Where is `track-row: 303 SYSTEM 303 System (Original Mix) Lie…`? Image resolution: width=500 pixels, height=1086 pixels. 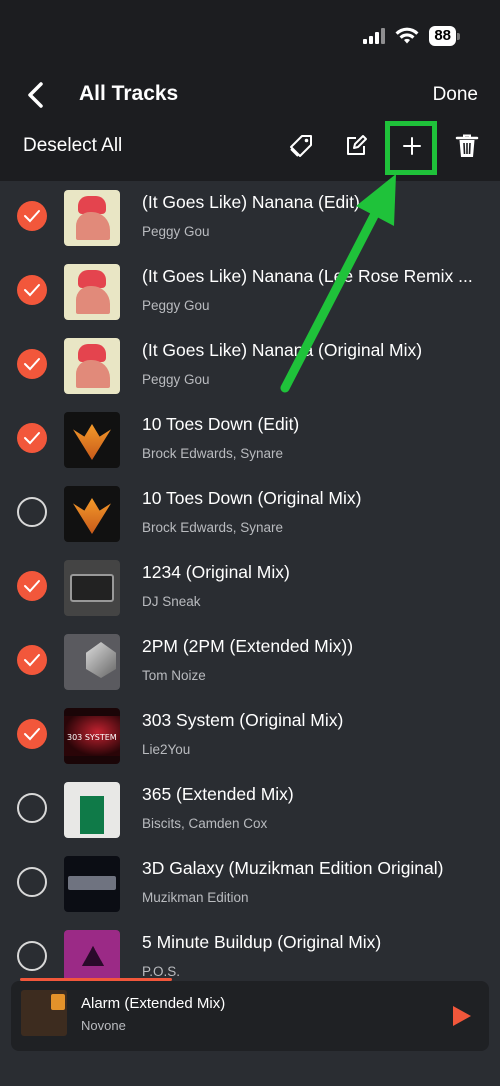
track-row: 303 SYSTEM 303 System (Original Mix) Lie… is located at coordinates (250, 736).